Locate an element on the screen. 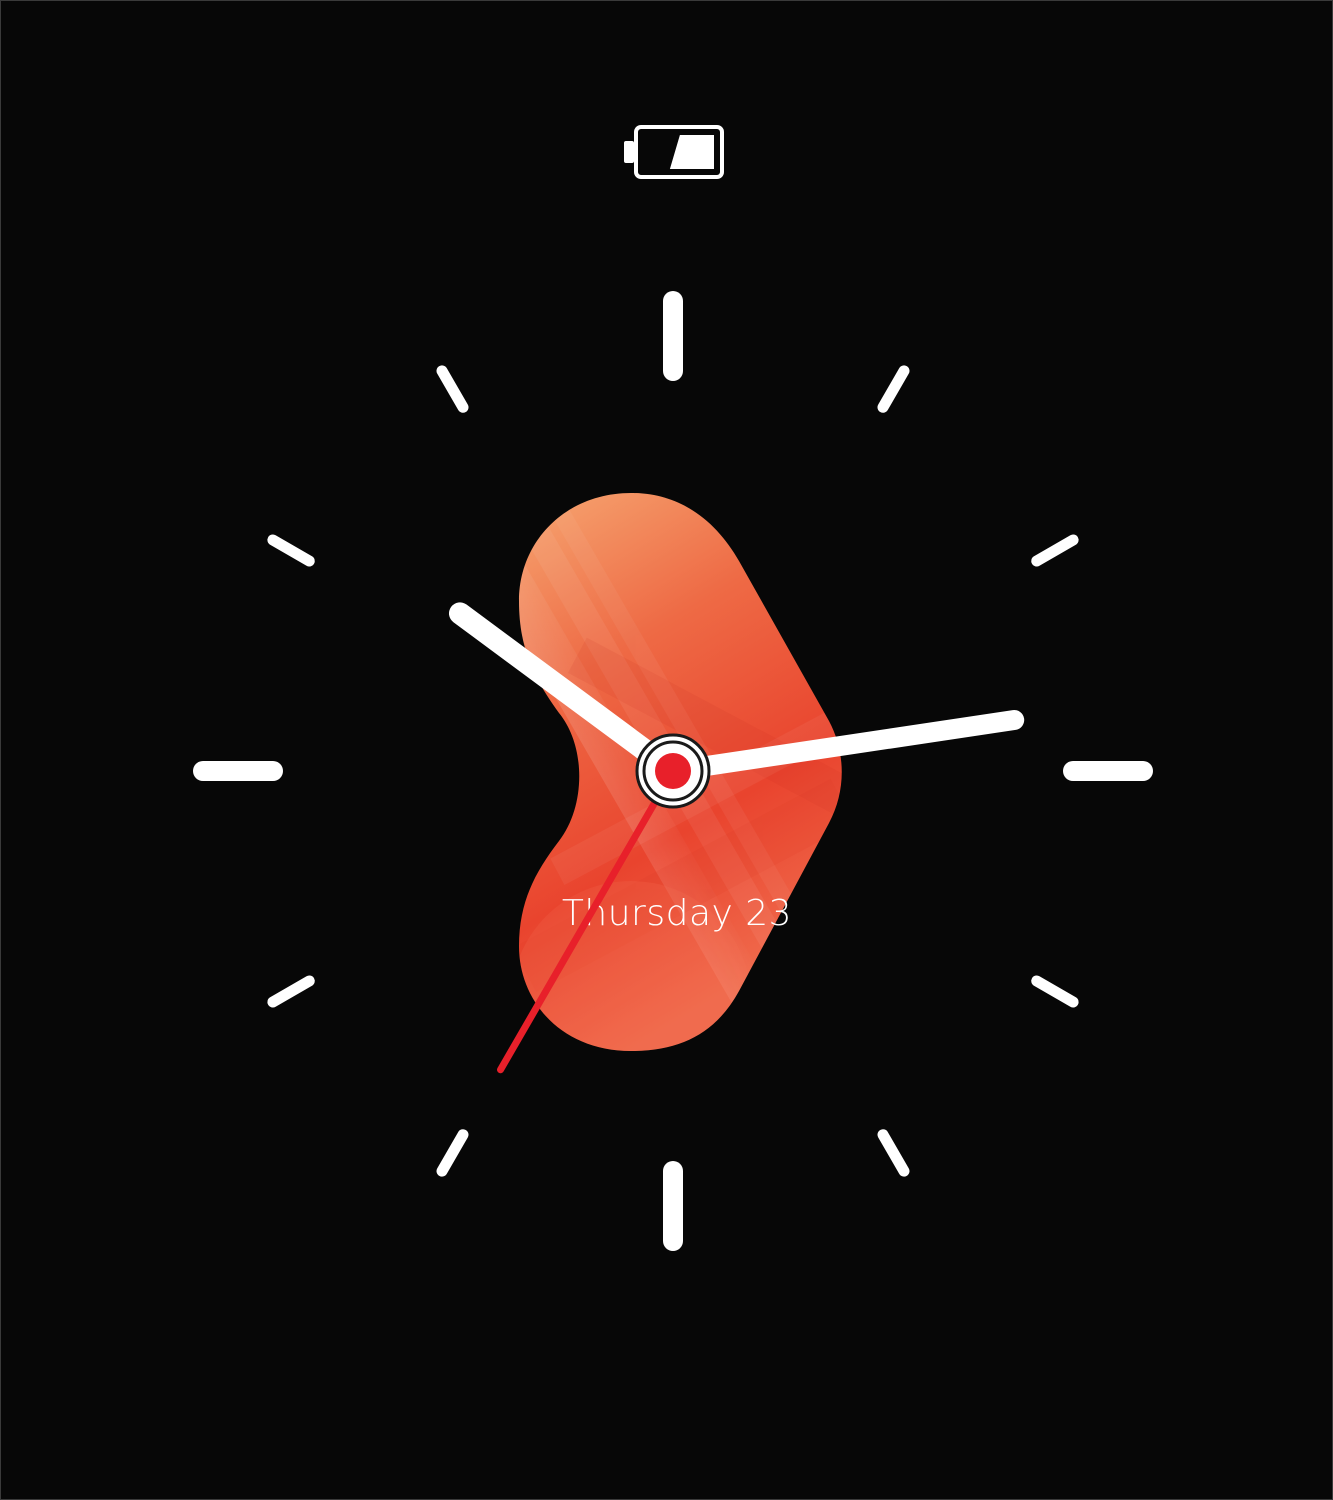 The image size is (1333, 1500). battery-fill is located at coordinates (691, 152).